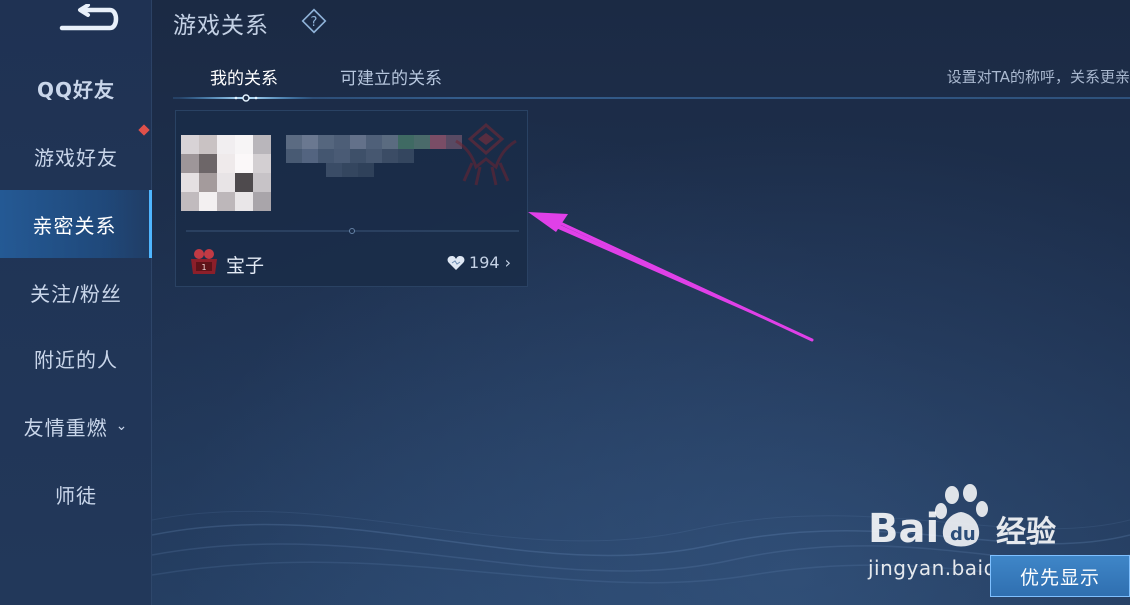  I want to click on sidebar: QQ好友 游戏好友 亲密关系 关注/粉丝 附近的人 友情重燃 ⌄ 师徒, so click(76, 302).